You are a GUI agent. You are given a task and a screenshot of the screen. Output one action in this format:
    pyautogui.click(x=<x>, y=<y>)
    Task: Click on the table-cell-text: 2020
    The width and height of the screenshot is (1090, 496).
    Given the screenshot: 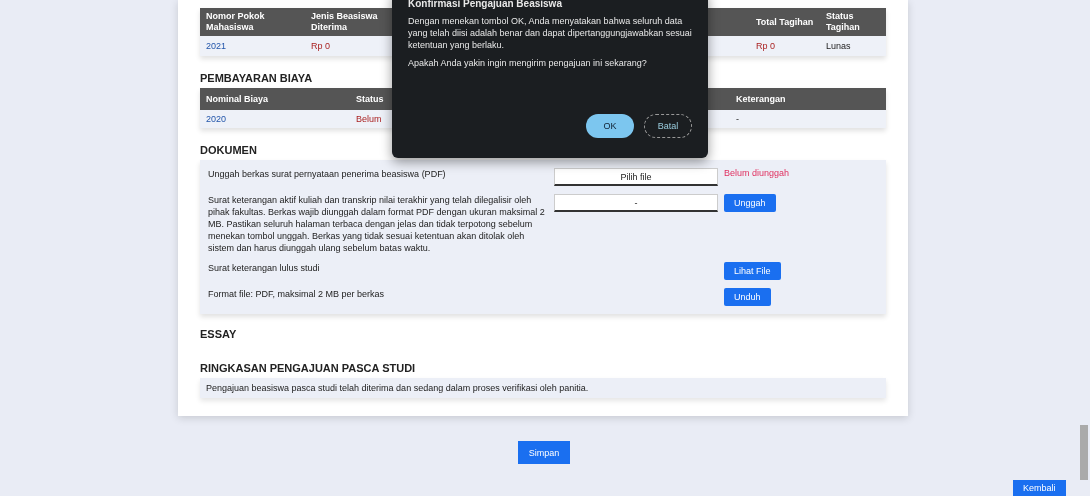 What is the action you would take?
    pyautogui.click(x=216, y=119)
    